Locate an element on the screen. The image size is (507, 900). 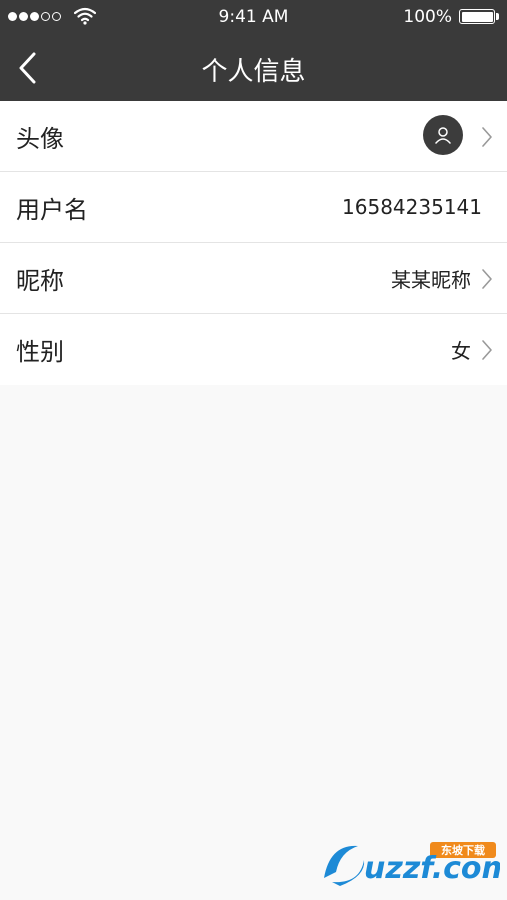
watermark-logo-text: uzzf.com is located at coordinates (432, 868).